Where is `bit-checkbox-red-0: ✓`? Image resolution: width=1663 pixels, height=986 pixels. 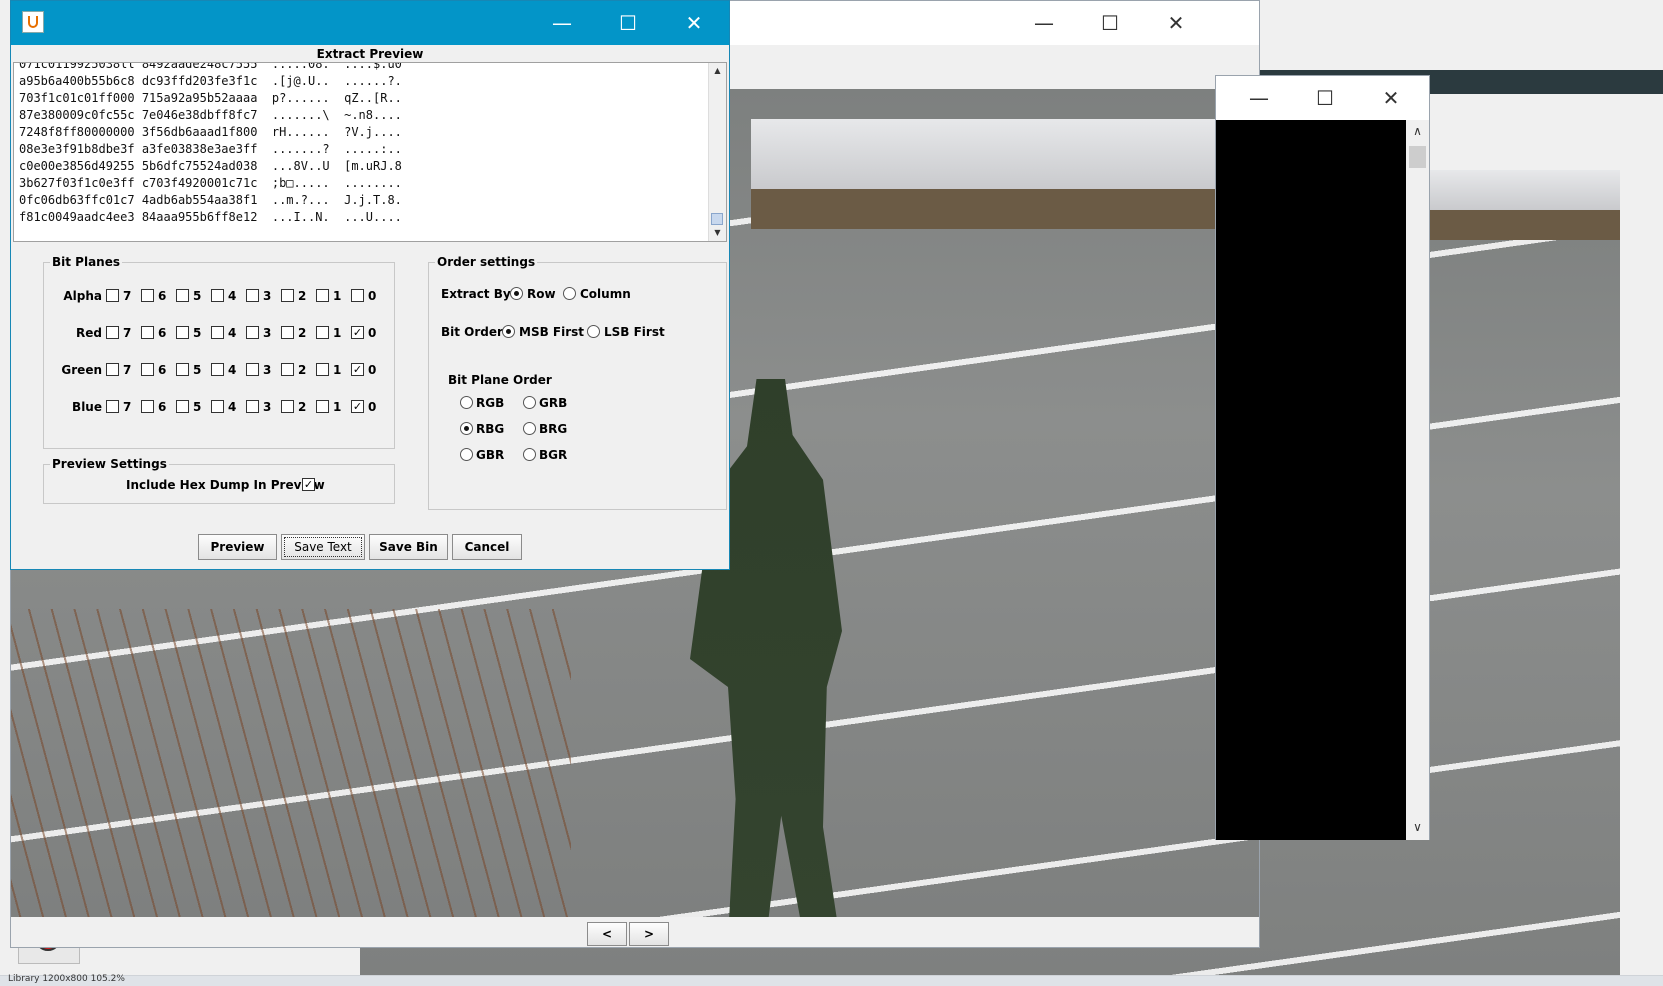
bit-checkbox-red-0: ✓ is located at coordinates (357, 332).